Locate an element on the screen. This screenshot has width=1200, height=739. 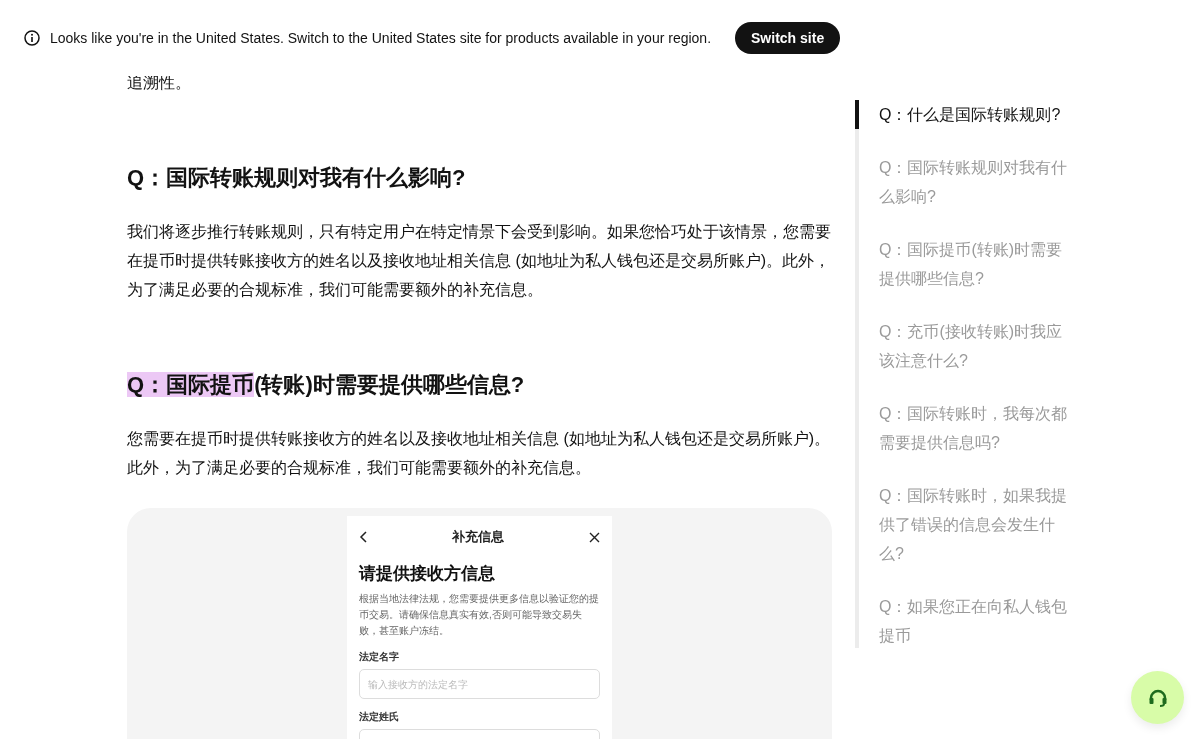
form-description: 根据当地法律法规，您需要提供更多信息以验证您的提币交易。请确保信息真实有效,否则可能导致交易失败，甚至账户冻结。 is located at coordinates (479, 615).